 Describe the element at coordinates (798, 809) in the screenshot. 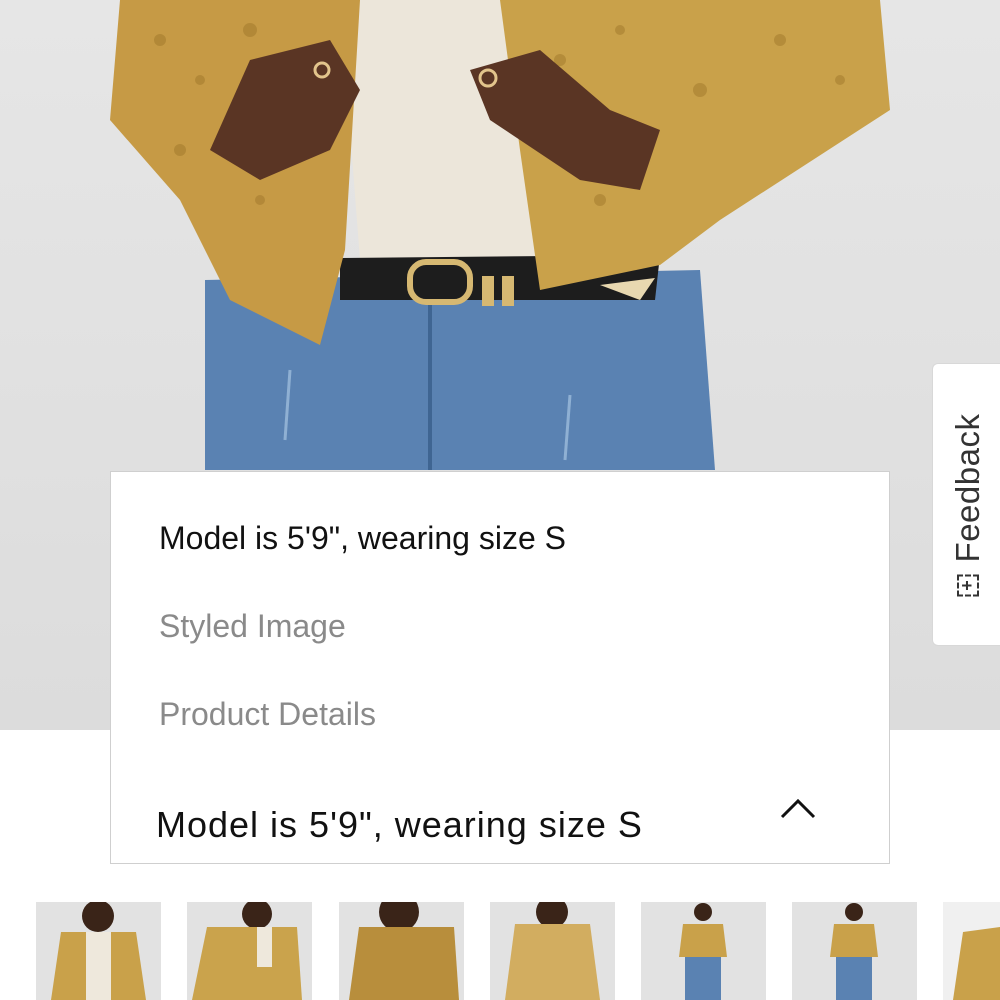

I see `chevron-up-icon` at that location.